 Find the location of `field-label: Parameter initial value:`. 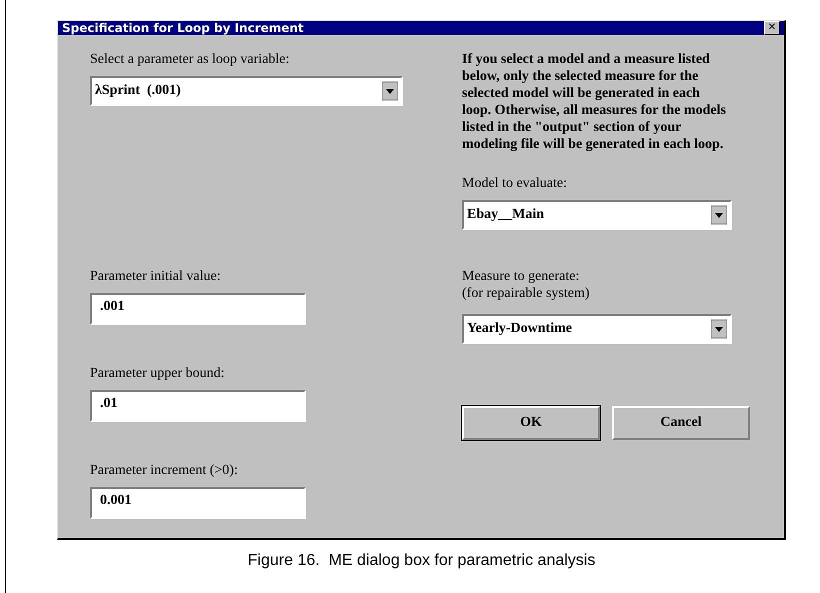

field-label: Parameter initial value: is located at coordinates (155, 276).